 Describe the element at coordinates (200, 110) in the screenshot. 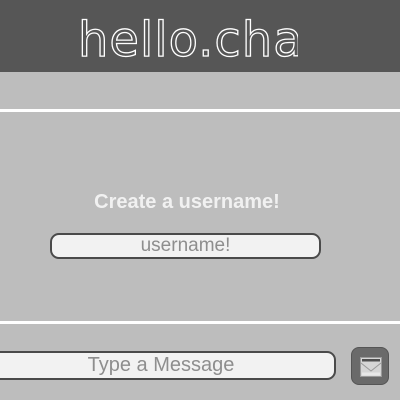

I see `top-divider` at that location.